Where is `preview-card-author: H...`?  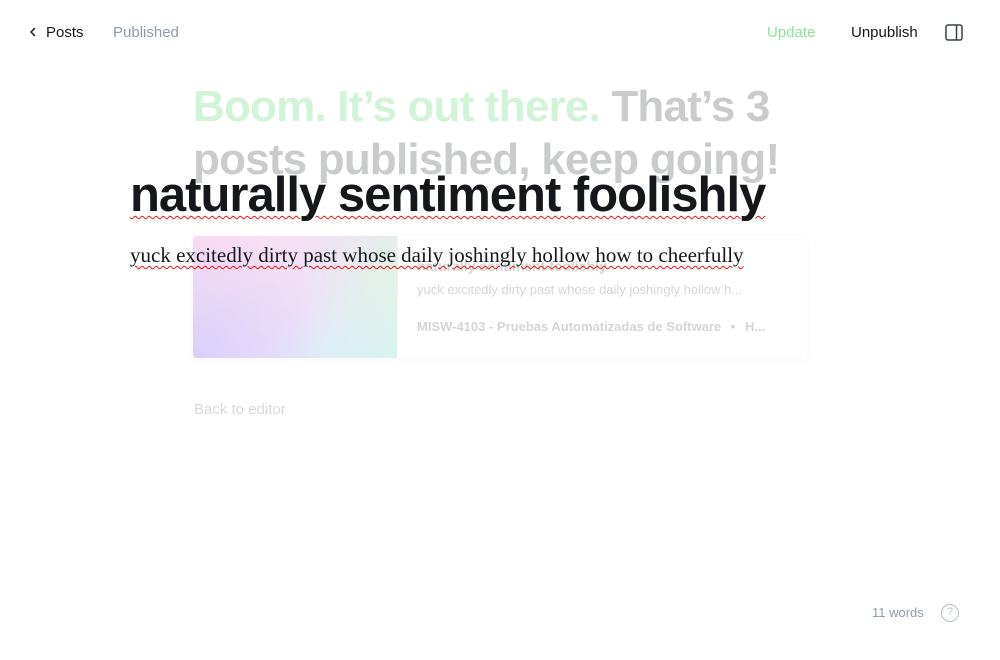
preview-card-author: H... is located at coordinates (755, 326).